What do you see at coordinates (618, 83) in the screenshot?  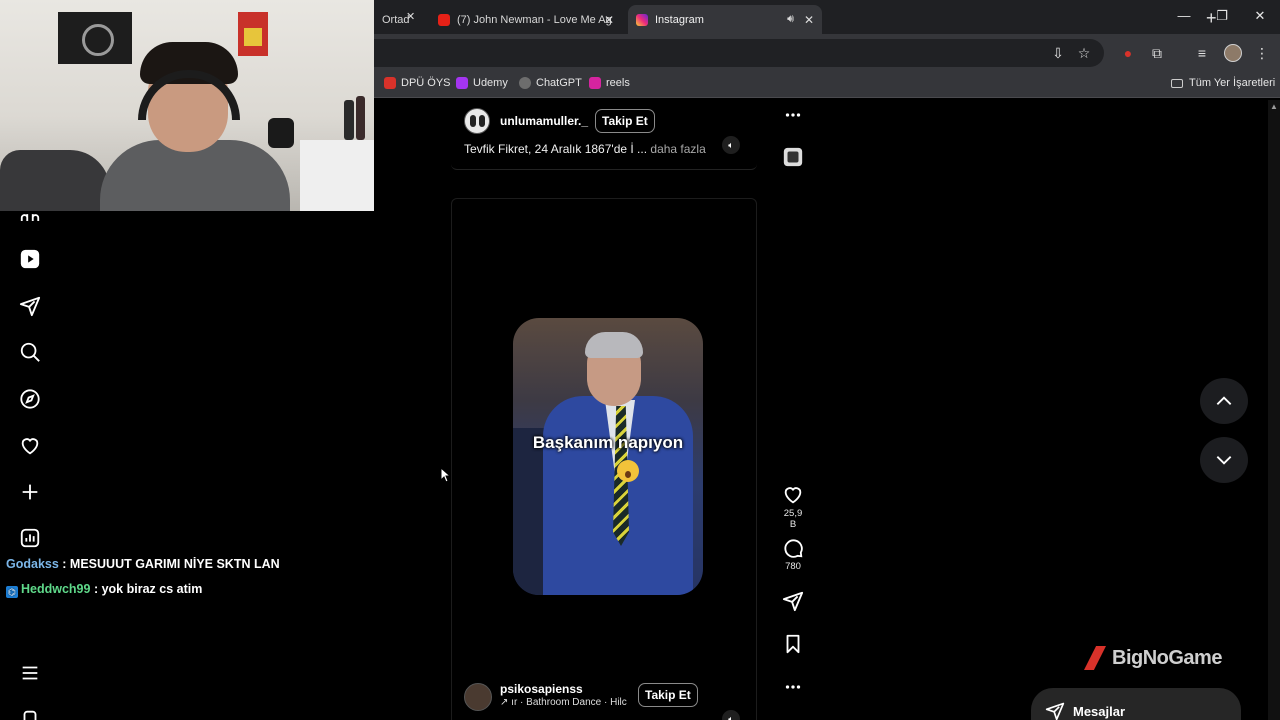 I see `bookmark-label: reels` at bounding box center [618, 83].